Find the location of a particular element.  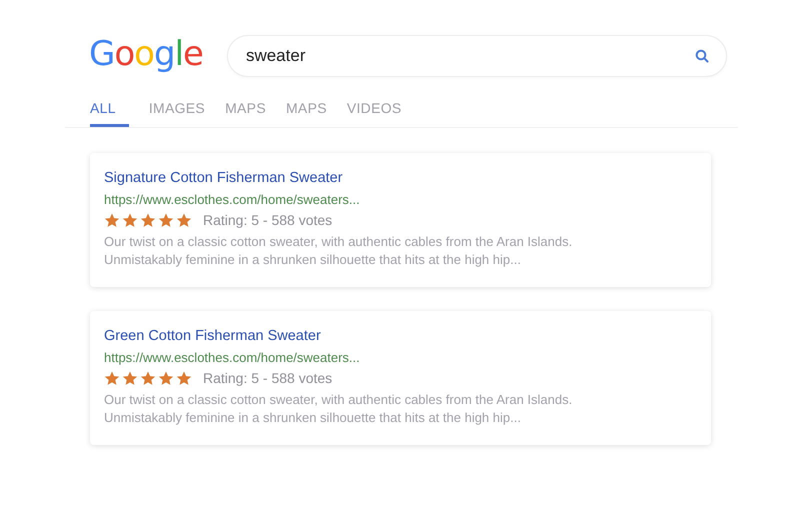

tab: ALL is located at coordinates (109, 111).